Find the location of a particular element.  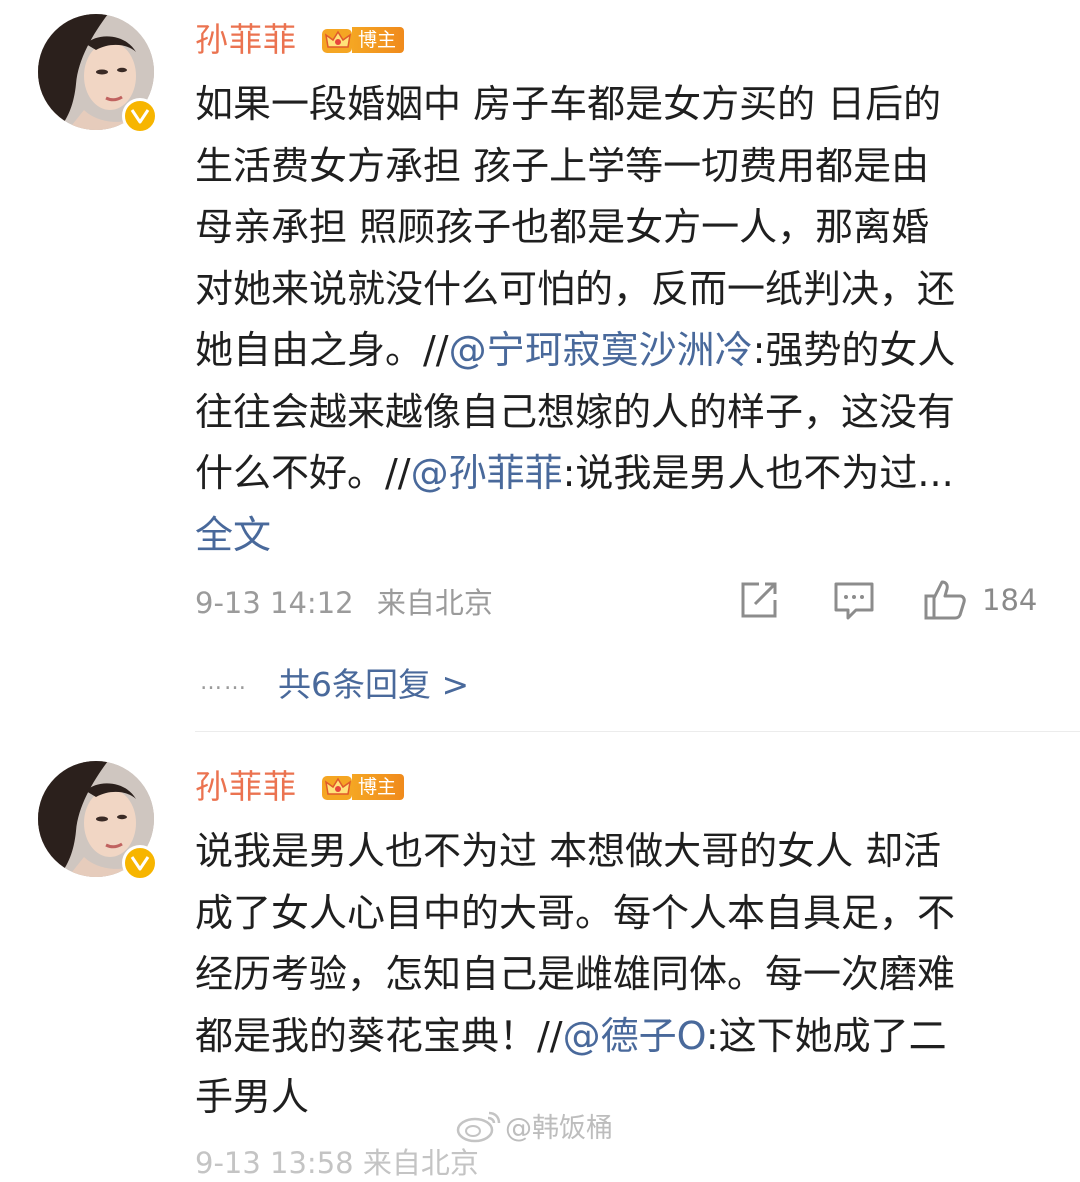

comment-meta: 9-13 13:58 来自北京 is located at coordinates (337, 1163).